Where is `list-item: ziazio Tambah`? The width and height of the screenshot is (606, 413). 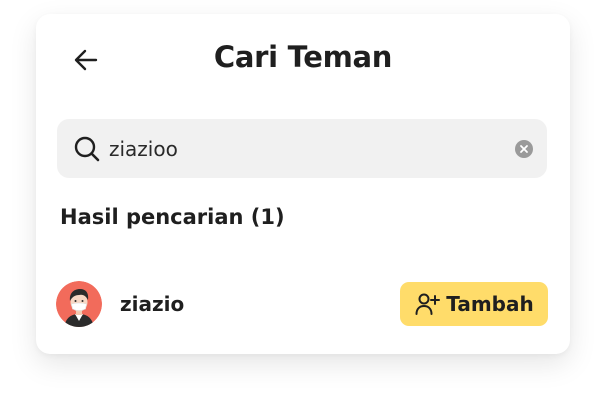
list-item: ziazio Tambah is located at coordinates (302, 304).